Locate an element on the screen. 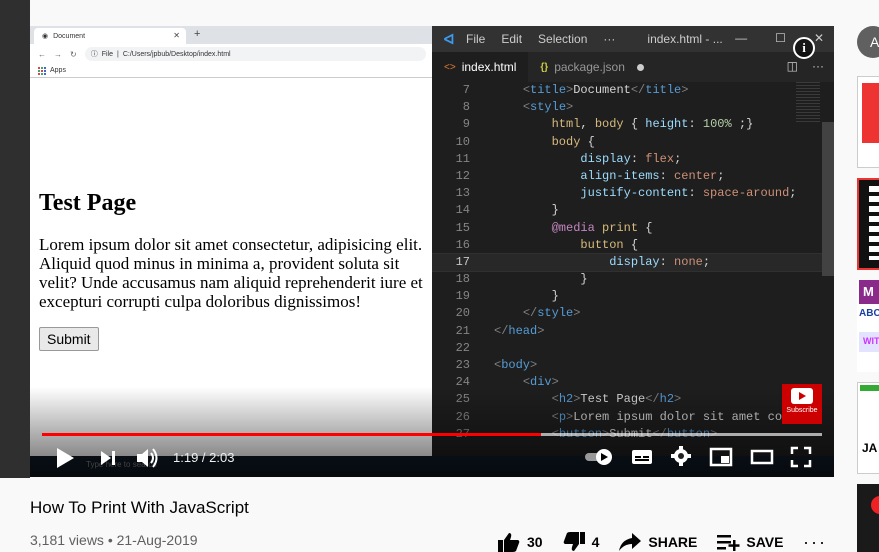  video-actions: 30 4 SHARE SAVE is located at coordinates (649, 541).